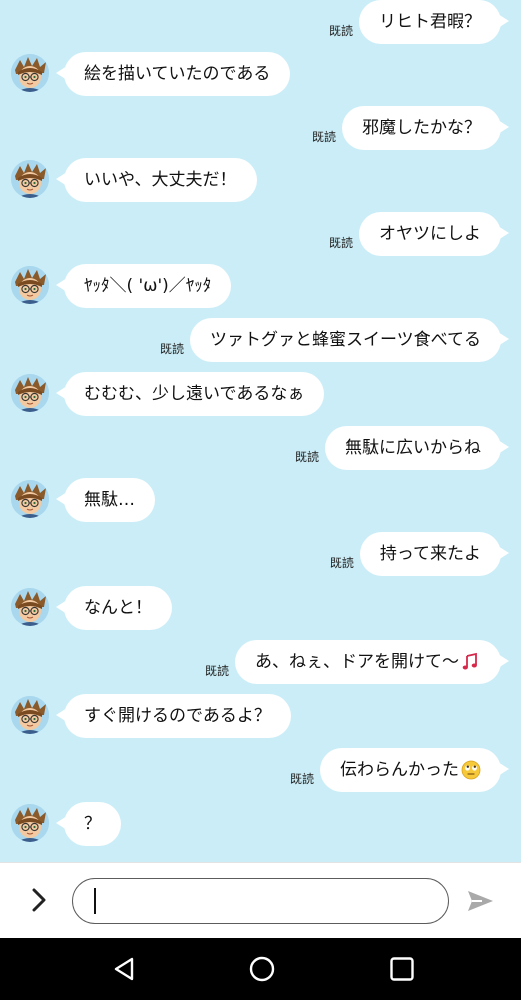  I want to click on sent-message: 邪魔したかな？ 既読, so click(260, 129).